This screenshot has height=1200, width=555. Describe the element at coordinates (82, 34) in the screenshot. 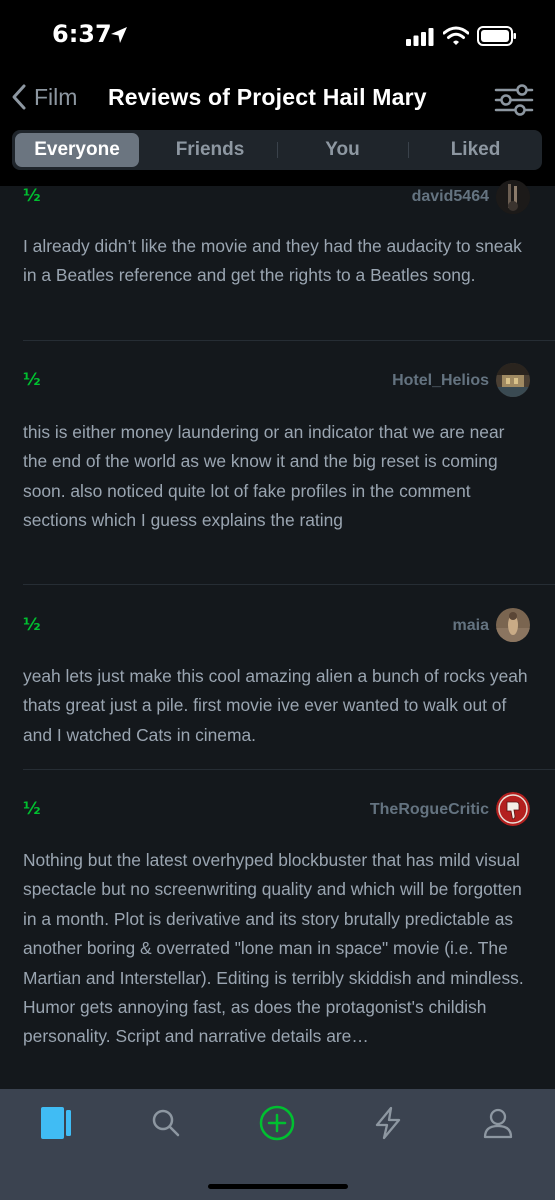

I see `status-time: 6:37` at that location.